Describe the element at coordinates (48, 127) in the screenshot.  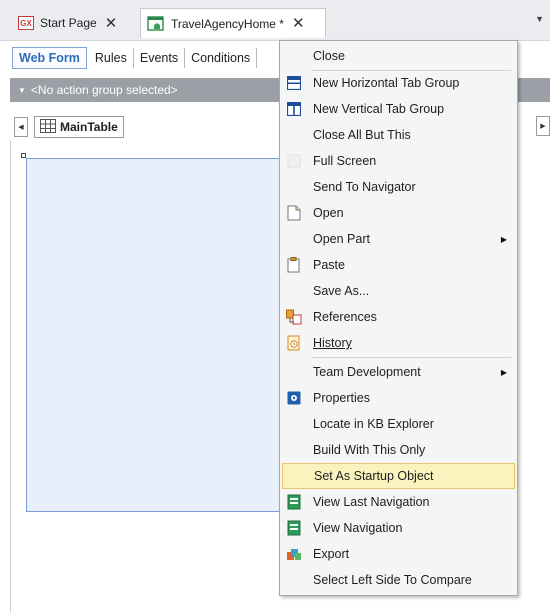
I see `table-icon` at that location.